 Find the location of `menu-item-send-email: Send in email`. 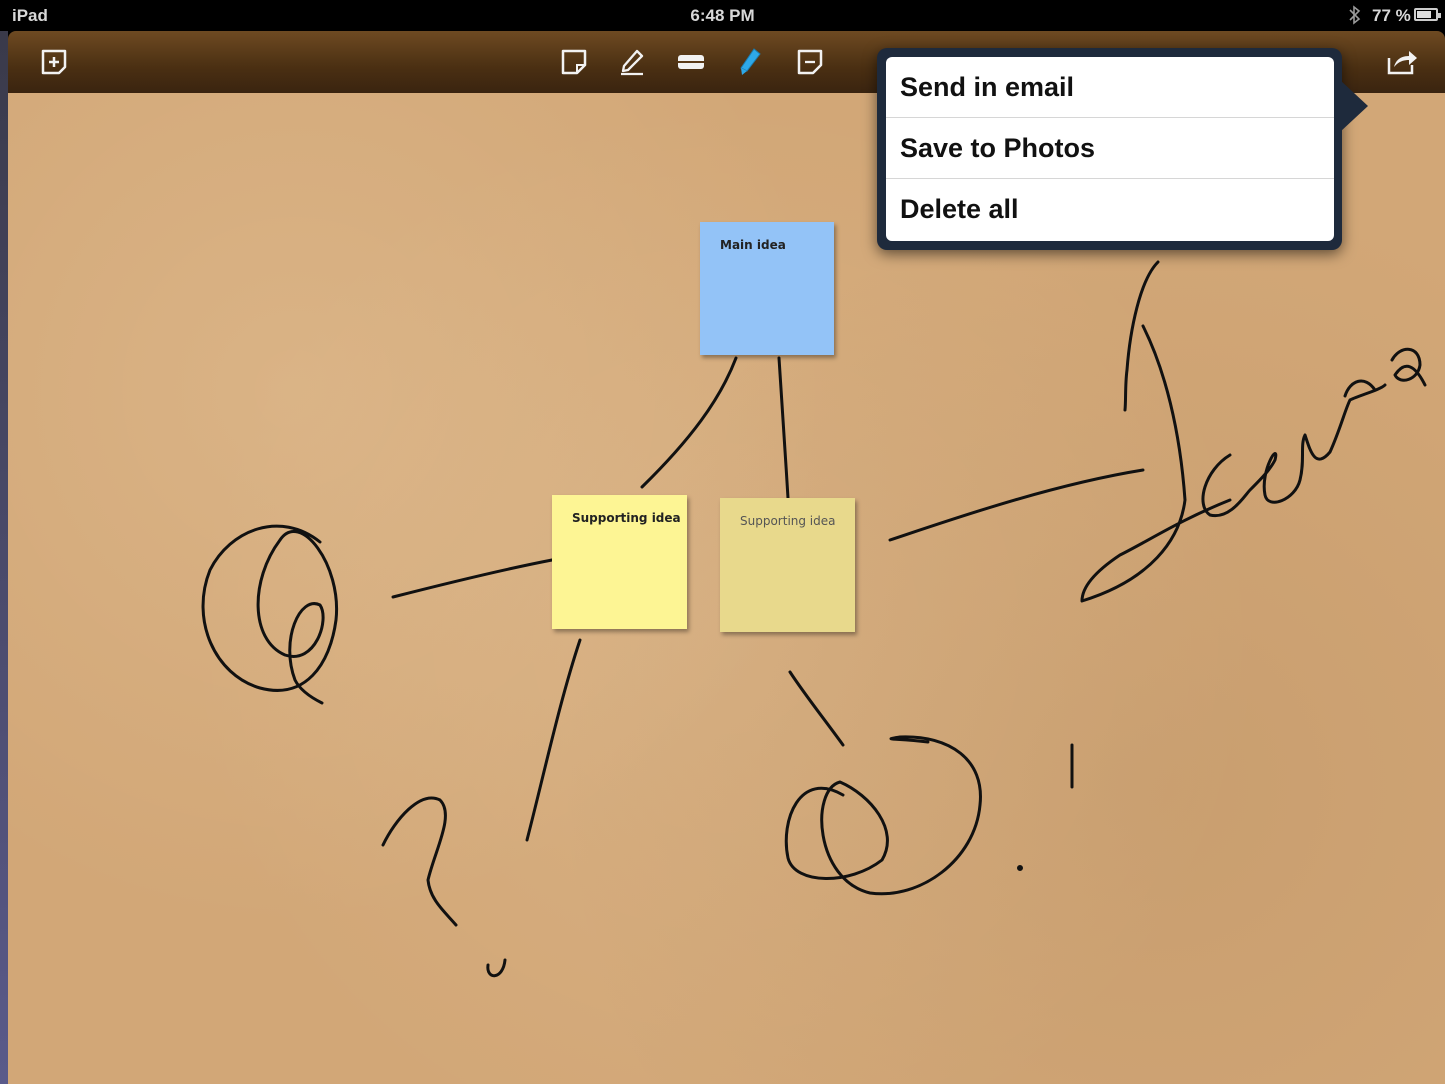

menu-item-send-email: Send in email is located at coordinates (1110, 87).